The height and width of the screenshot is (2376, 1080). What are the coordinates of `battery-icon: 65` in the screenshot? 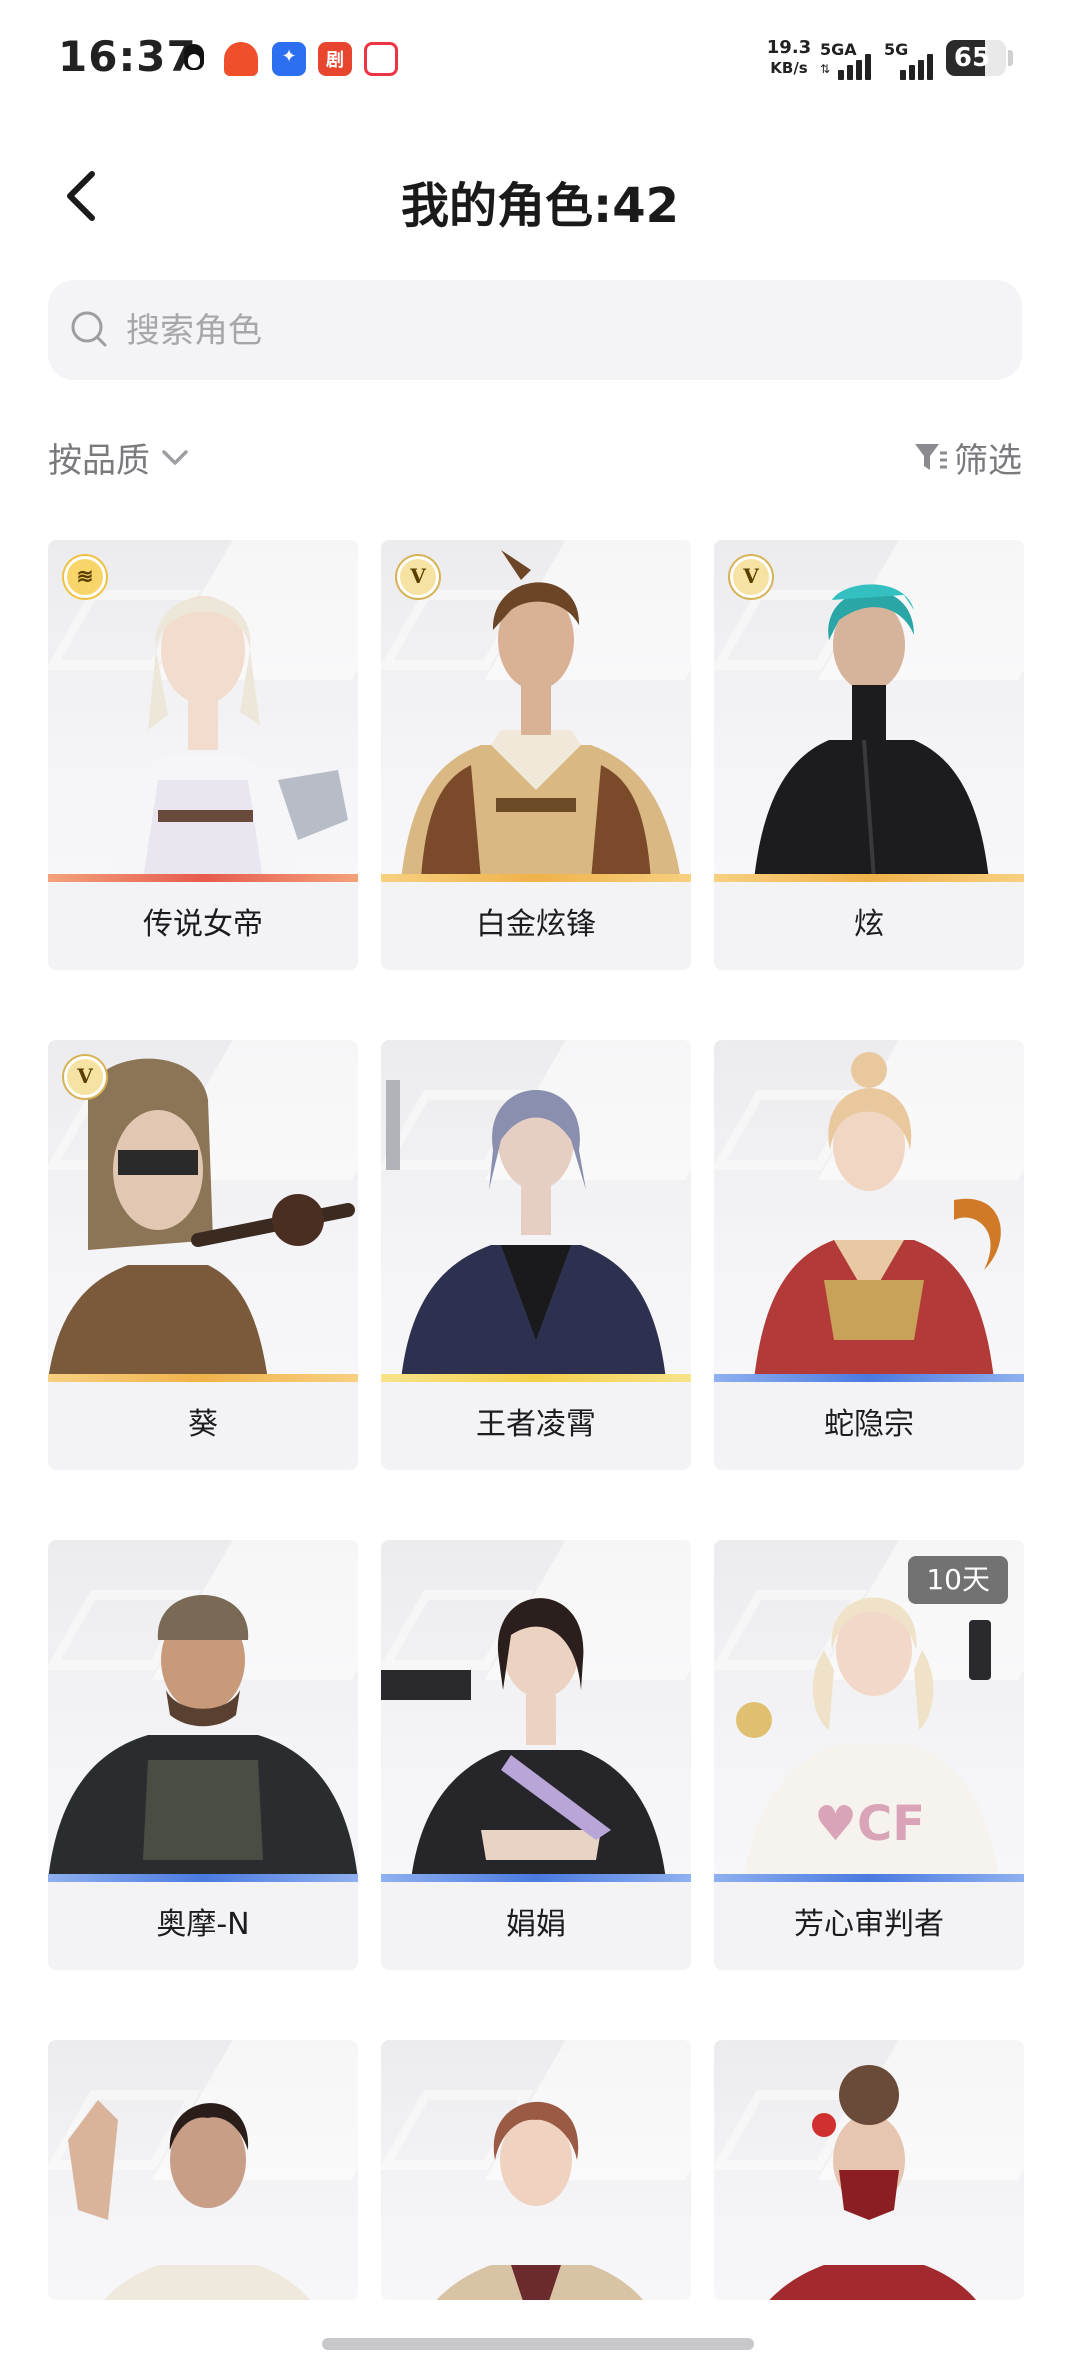 It's located at (976, 58).